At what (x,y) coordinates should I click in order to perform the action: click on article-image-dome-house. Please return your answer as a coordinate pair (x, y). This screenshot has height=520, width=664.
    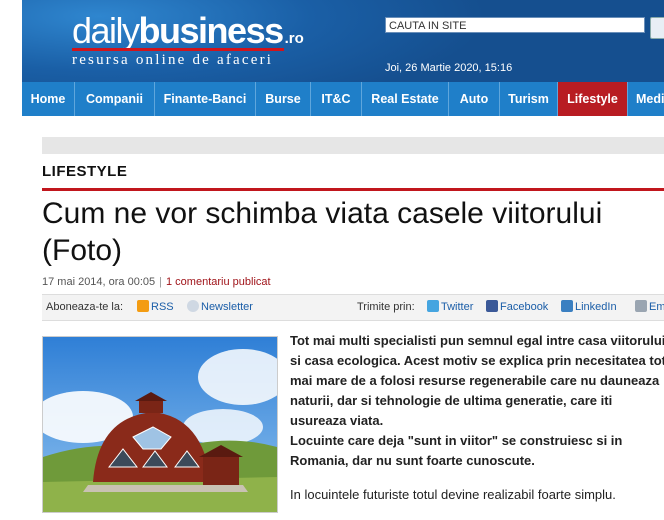
    Looking at the image, I should click on (160, 424).